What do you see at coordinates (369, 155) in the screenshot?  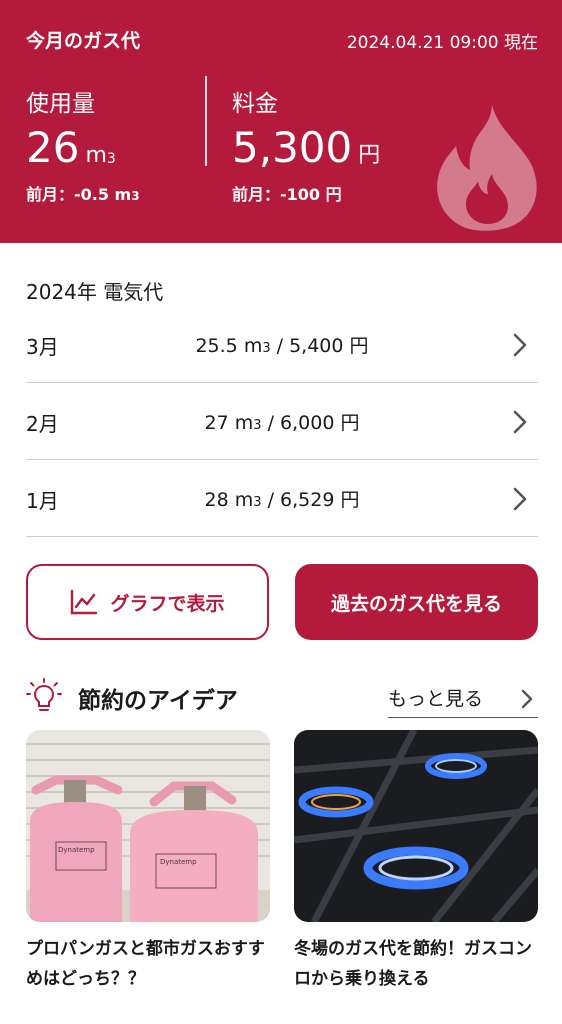 I see `fee-unit: 円` at bounding box center [369, 155].